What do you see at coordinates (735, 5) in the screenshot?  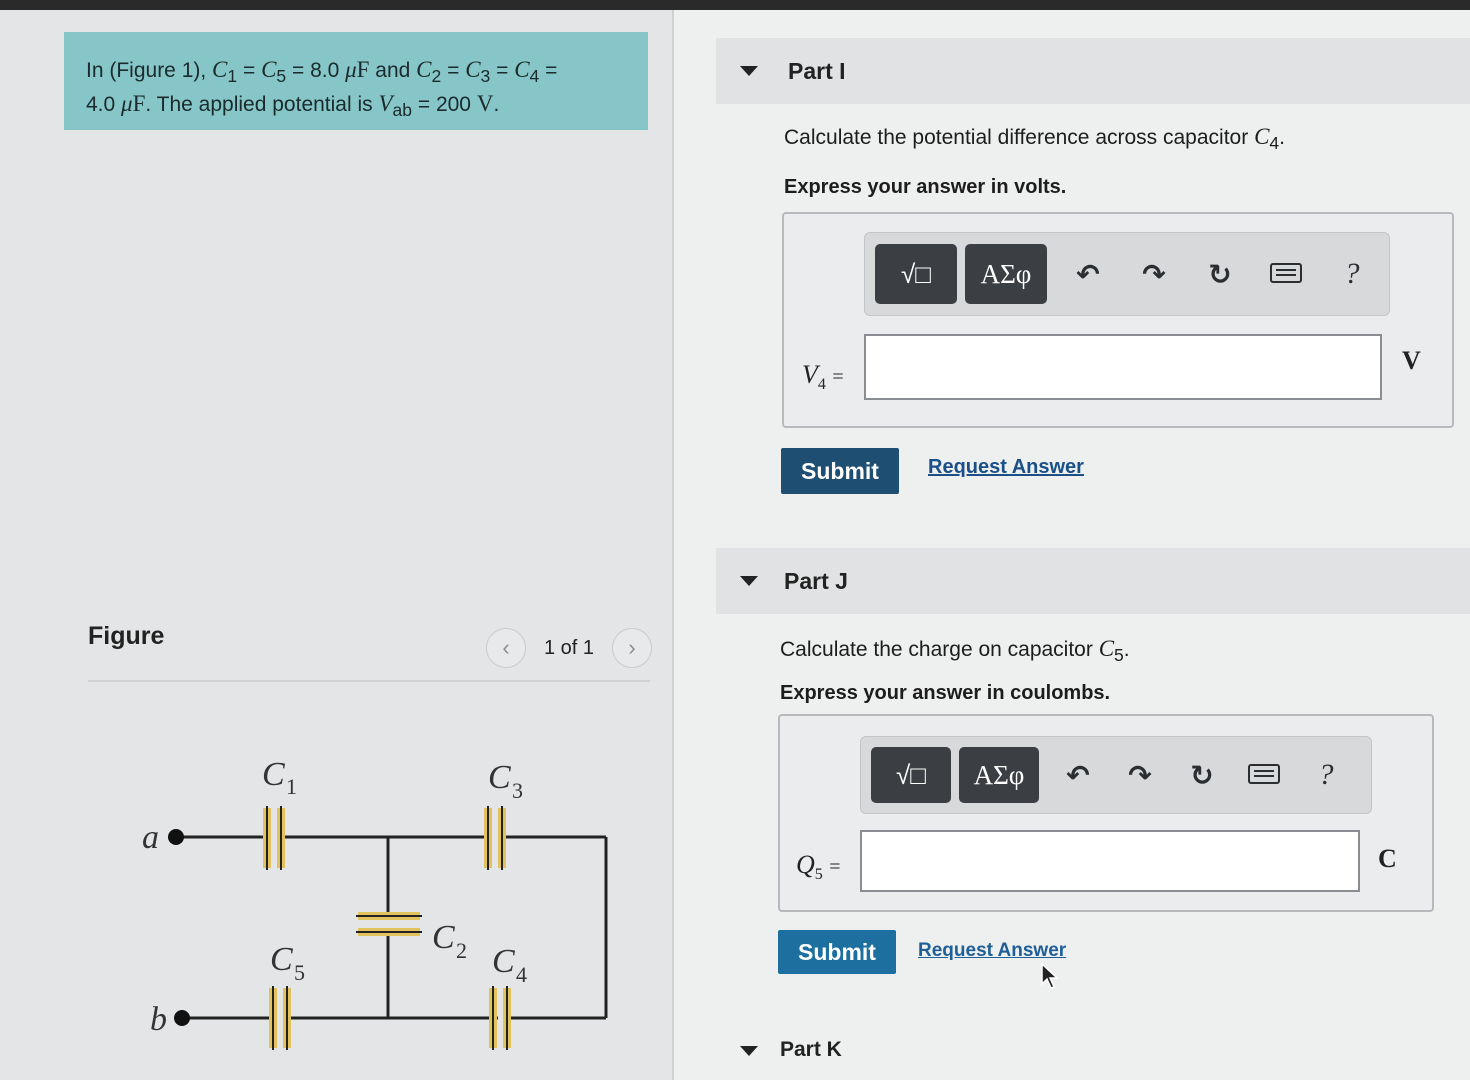 I see `top-bar` at bounding box center [735, 5].